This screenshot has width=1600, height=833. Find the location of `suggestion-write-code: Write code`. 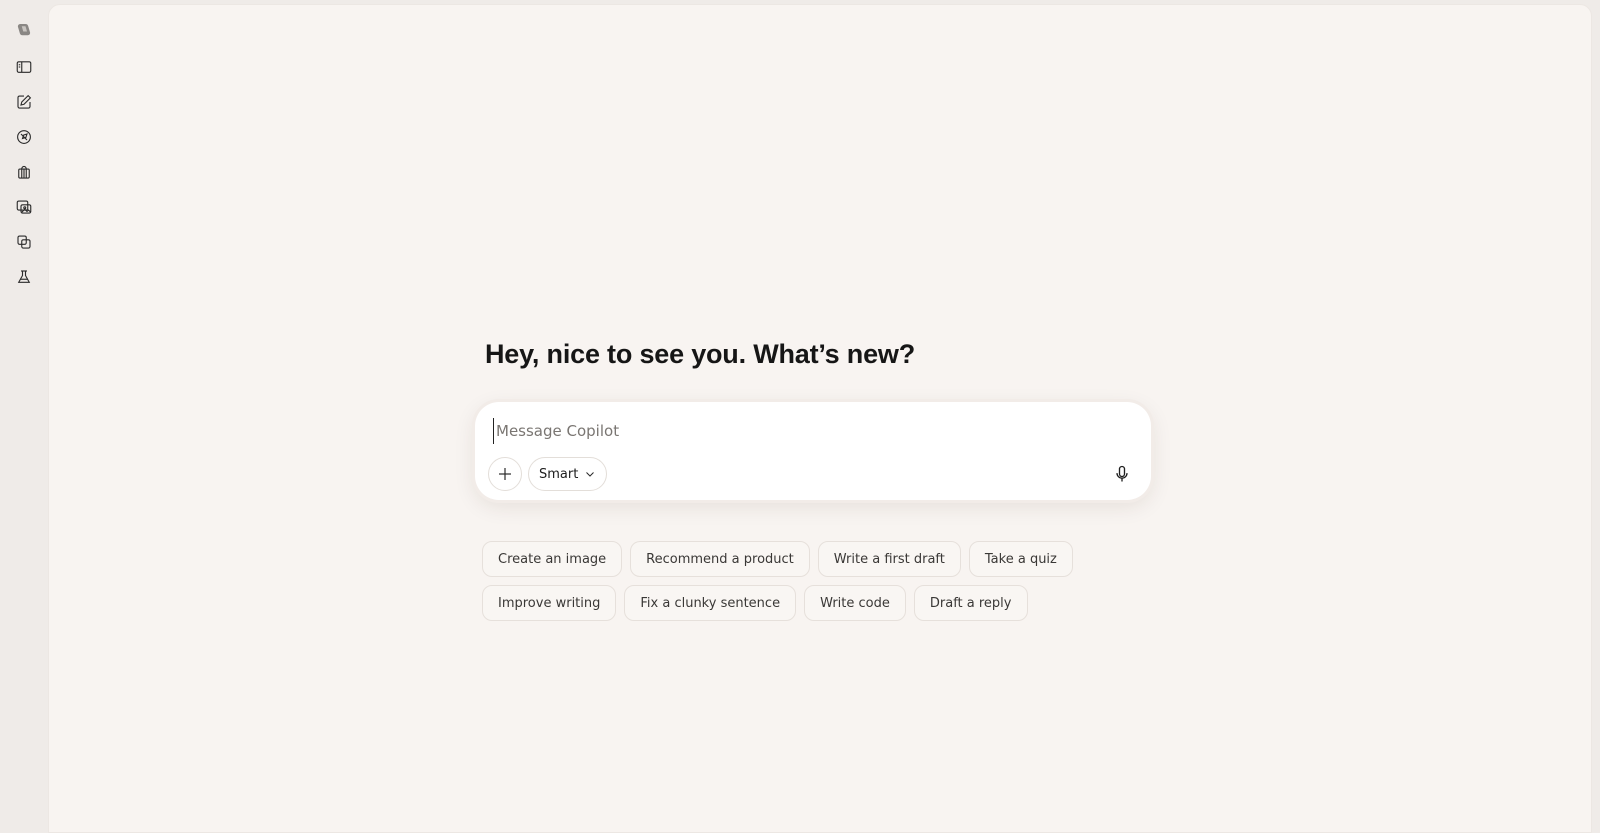

suggestion-write-code: Write code is located at coordinates (855, 603).